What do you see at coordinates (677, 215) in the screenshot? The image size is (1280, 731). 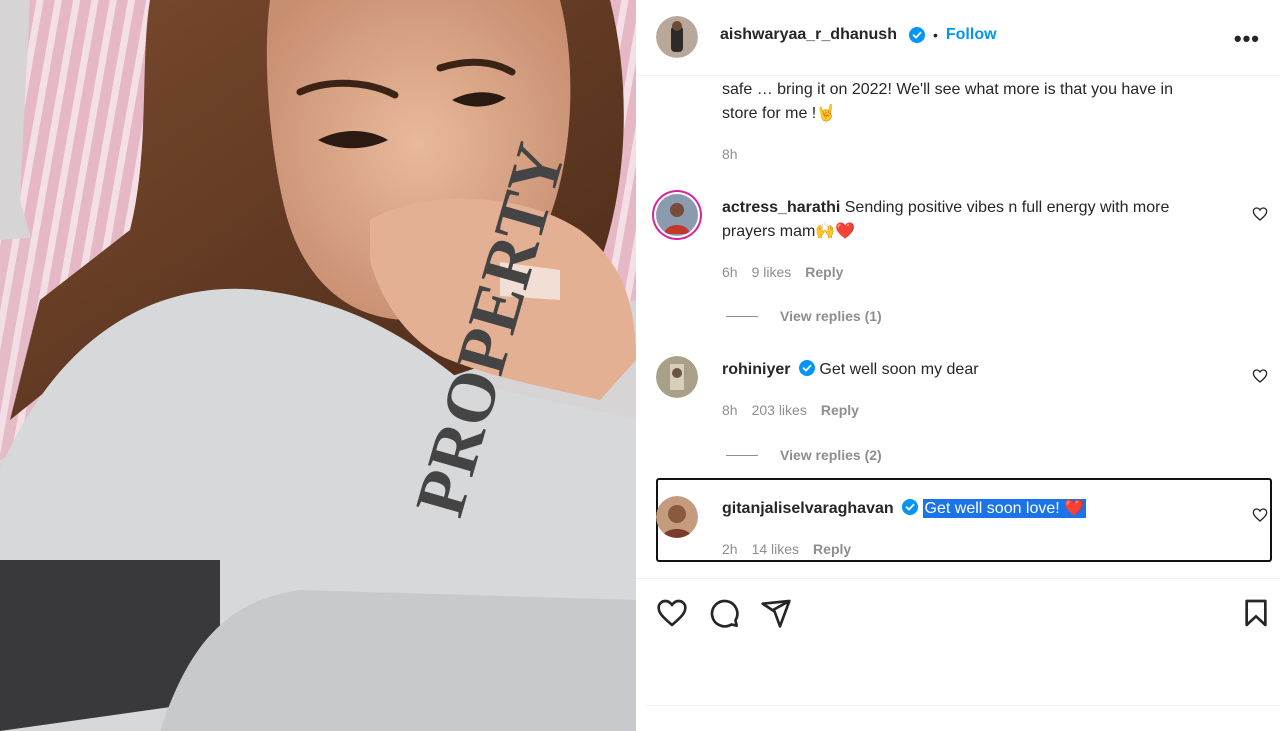 I see `comment-avatar-actress-harathi` at bounding box center [677, 215].